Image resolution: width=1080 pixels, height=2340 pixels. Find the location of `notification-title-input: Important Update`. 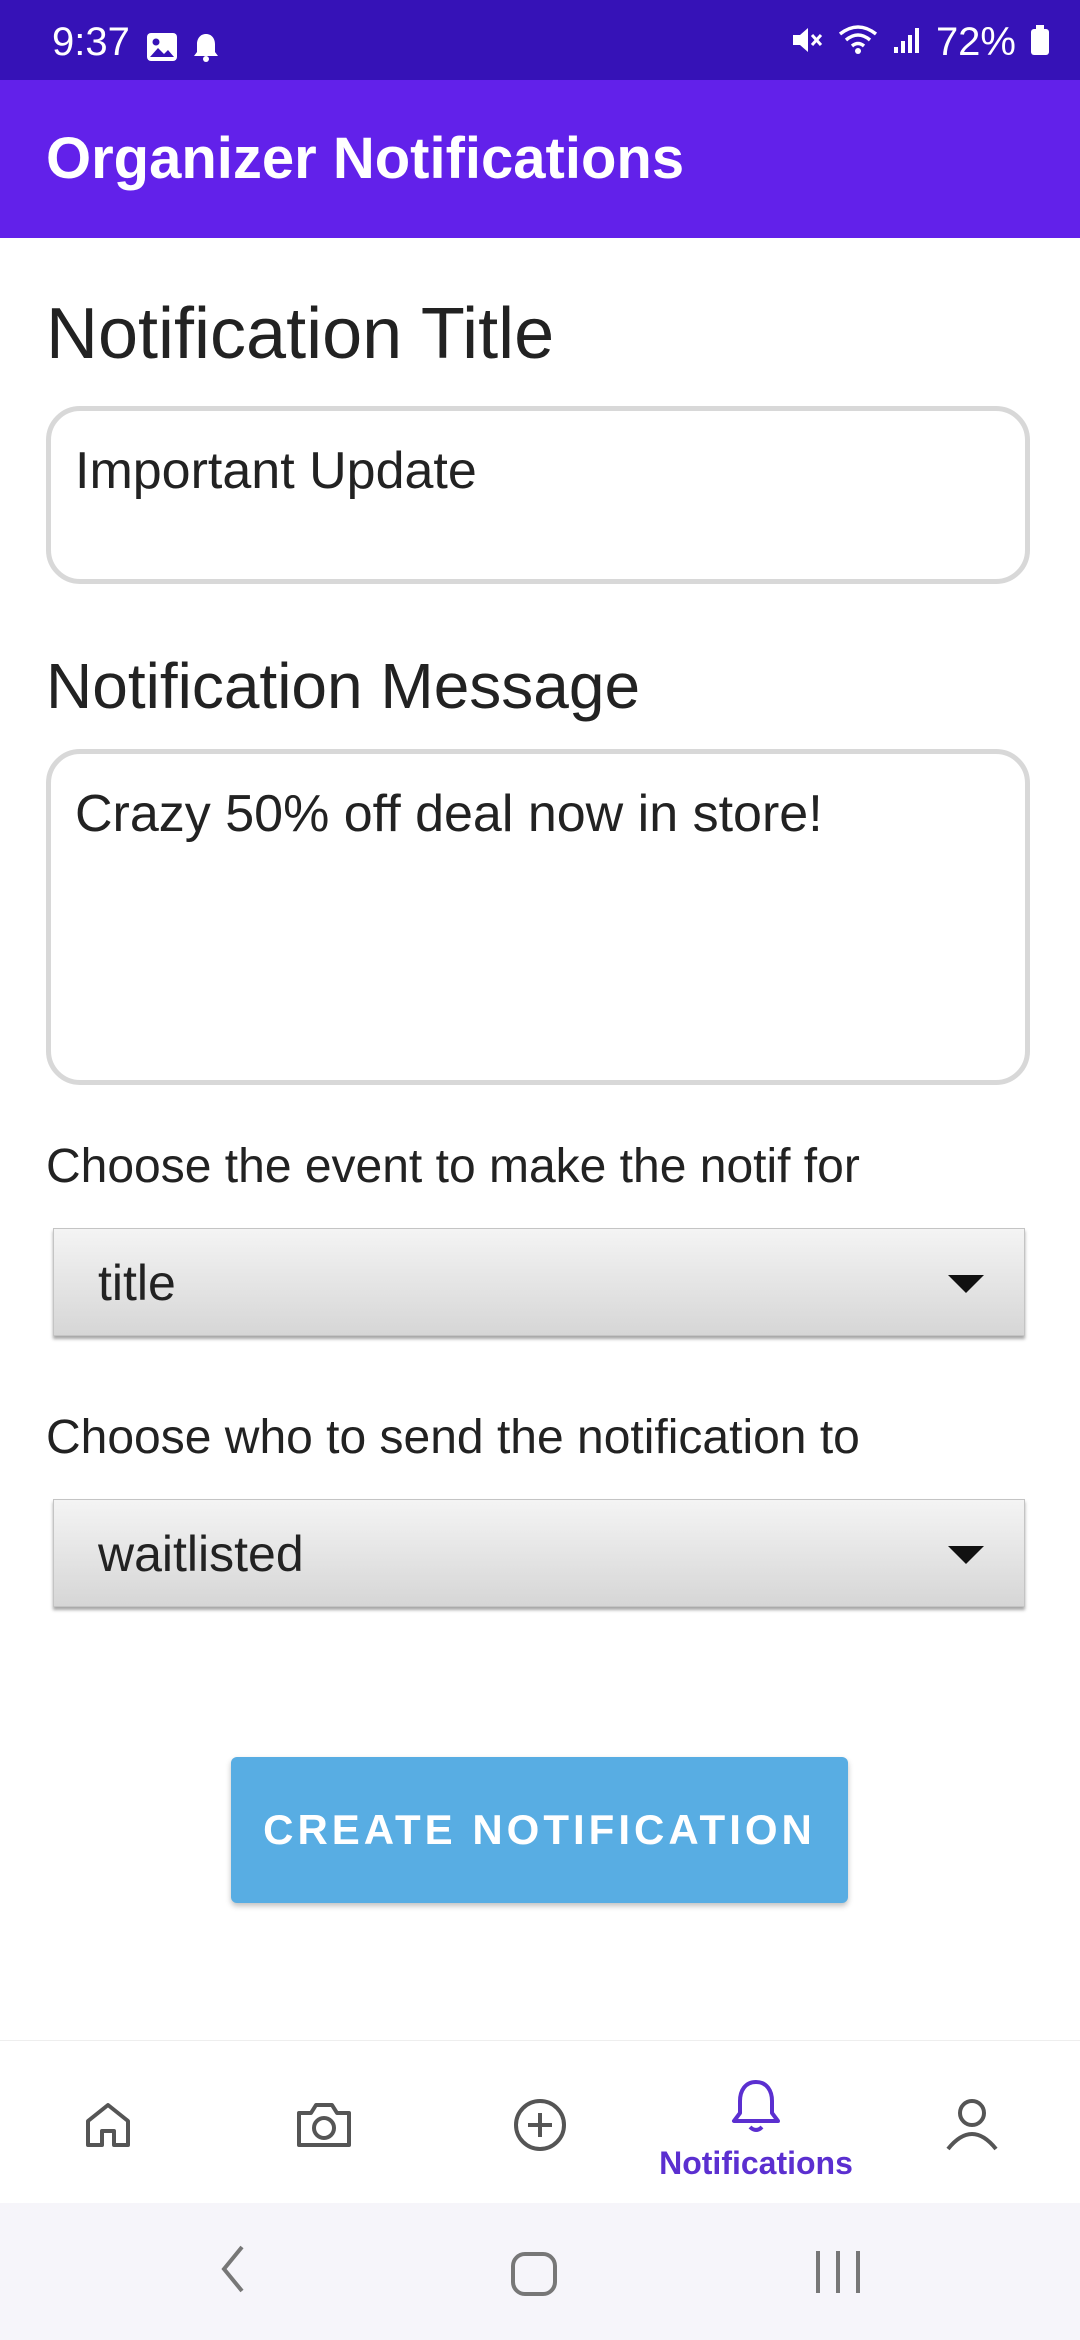

notification-title-input: Important Update is located at coordinates (538, 495).